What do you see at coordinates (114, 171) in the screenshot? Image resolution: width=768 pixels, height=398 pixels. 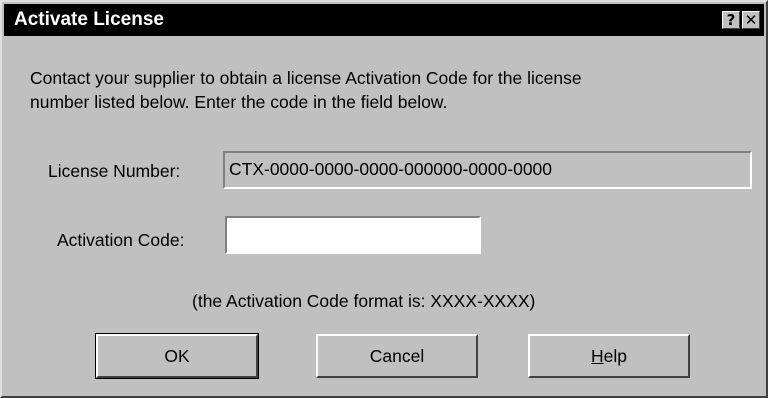 I see `license-number-label: License Number:` at bounding box center [114, 171].